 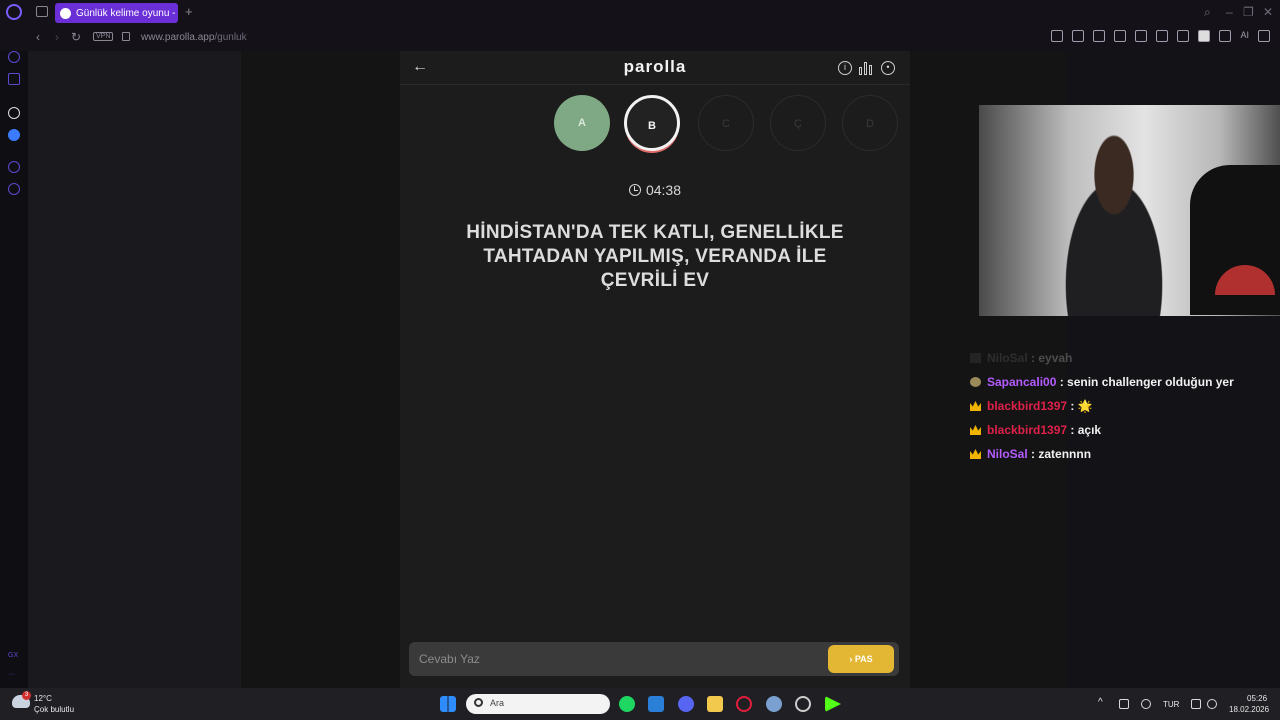 What do you see at coordinates (663, 190) in the screenshot?
I see `timer-value: 04:38` at bounding box center [663, 190].